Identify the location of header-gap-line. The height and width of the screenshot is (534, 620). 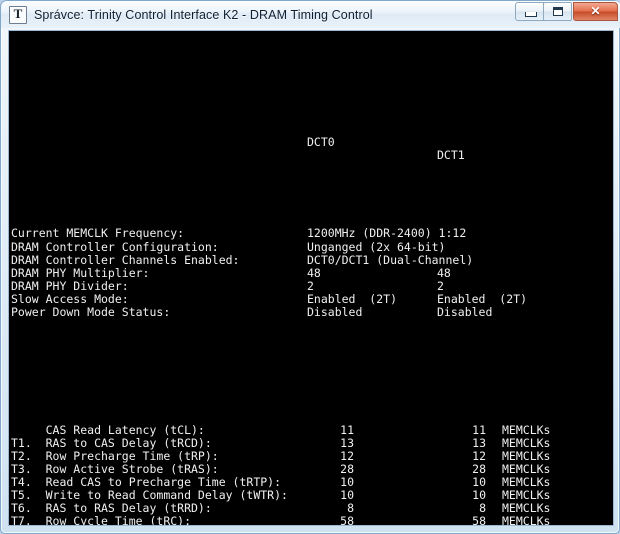
(311, 168).